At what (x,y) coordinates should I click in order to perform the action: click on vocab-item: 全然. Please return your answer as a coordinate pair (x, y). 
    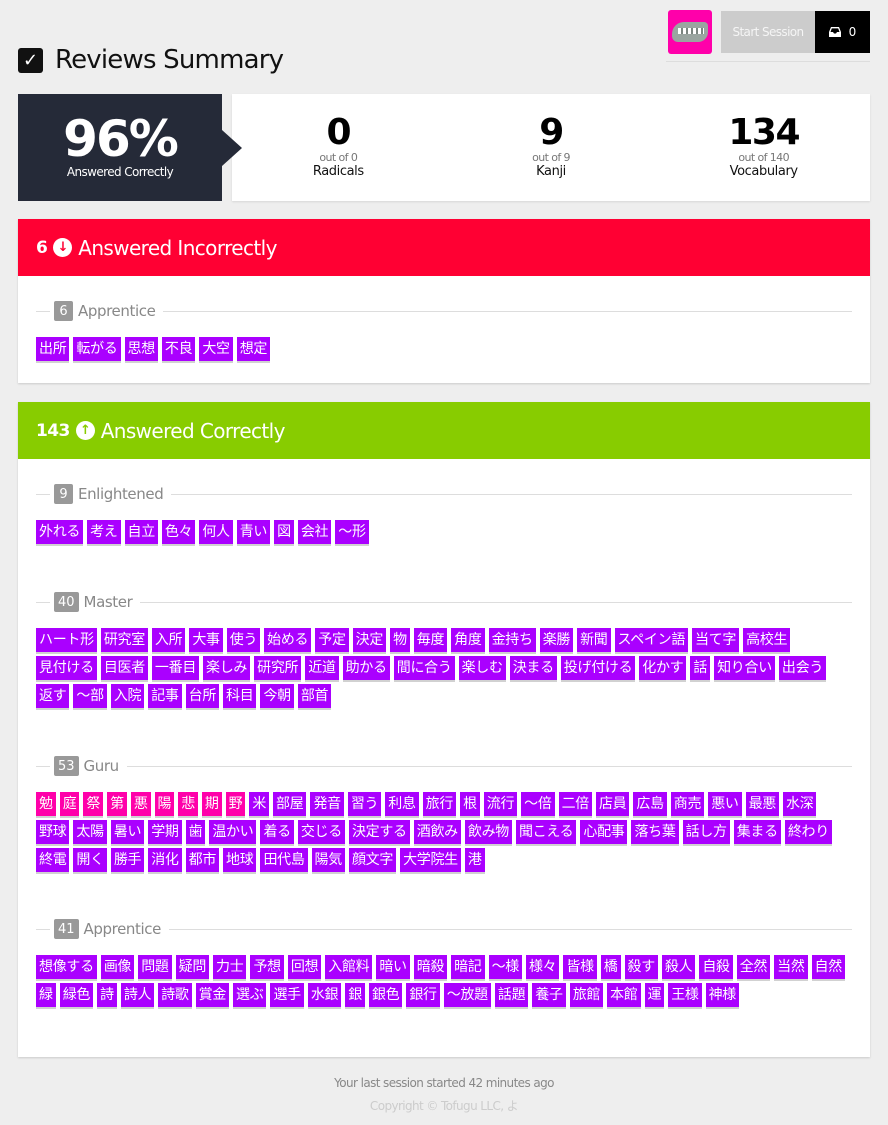
    Looking at the image, I should click on (753, 967).